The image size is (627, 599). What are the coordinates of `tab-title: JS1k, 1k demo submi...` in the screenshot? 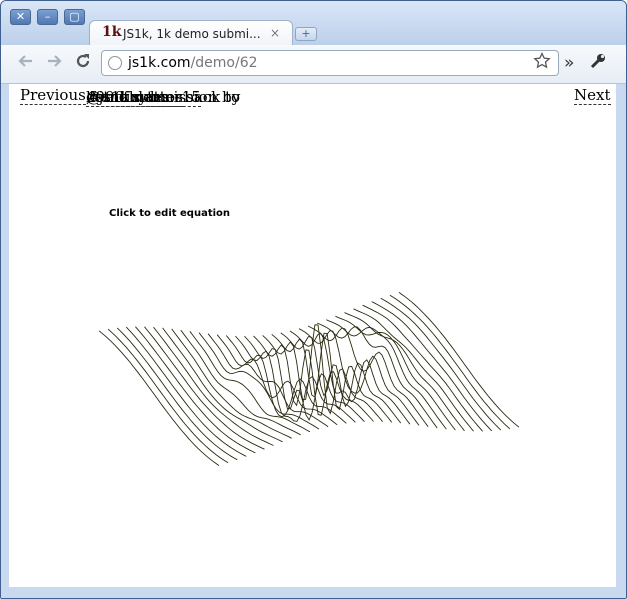 It's located at (192, 34).